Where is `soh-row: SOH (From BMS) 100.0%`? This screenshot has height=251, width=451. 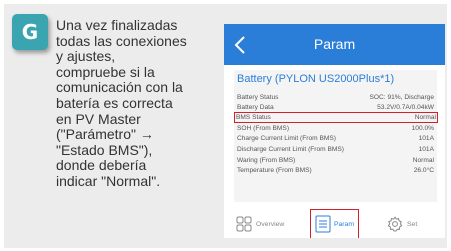
soh-row: SOH (From BMS) 100.0% is located at coordinates (335, 128).